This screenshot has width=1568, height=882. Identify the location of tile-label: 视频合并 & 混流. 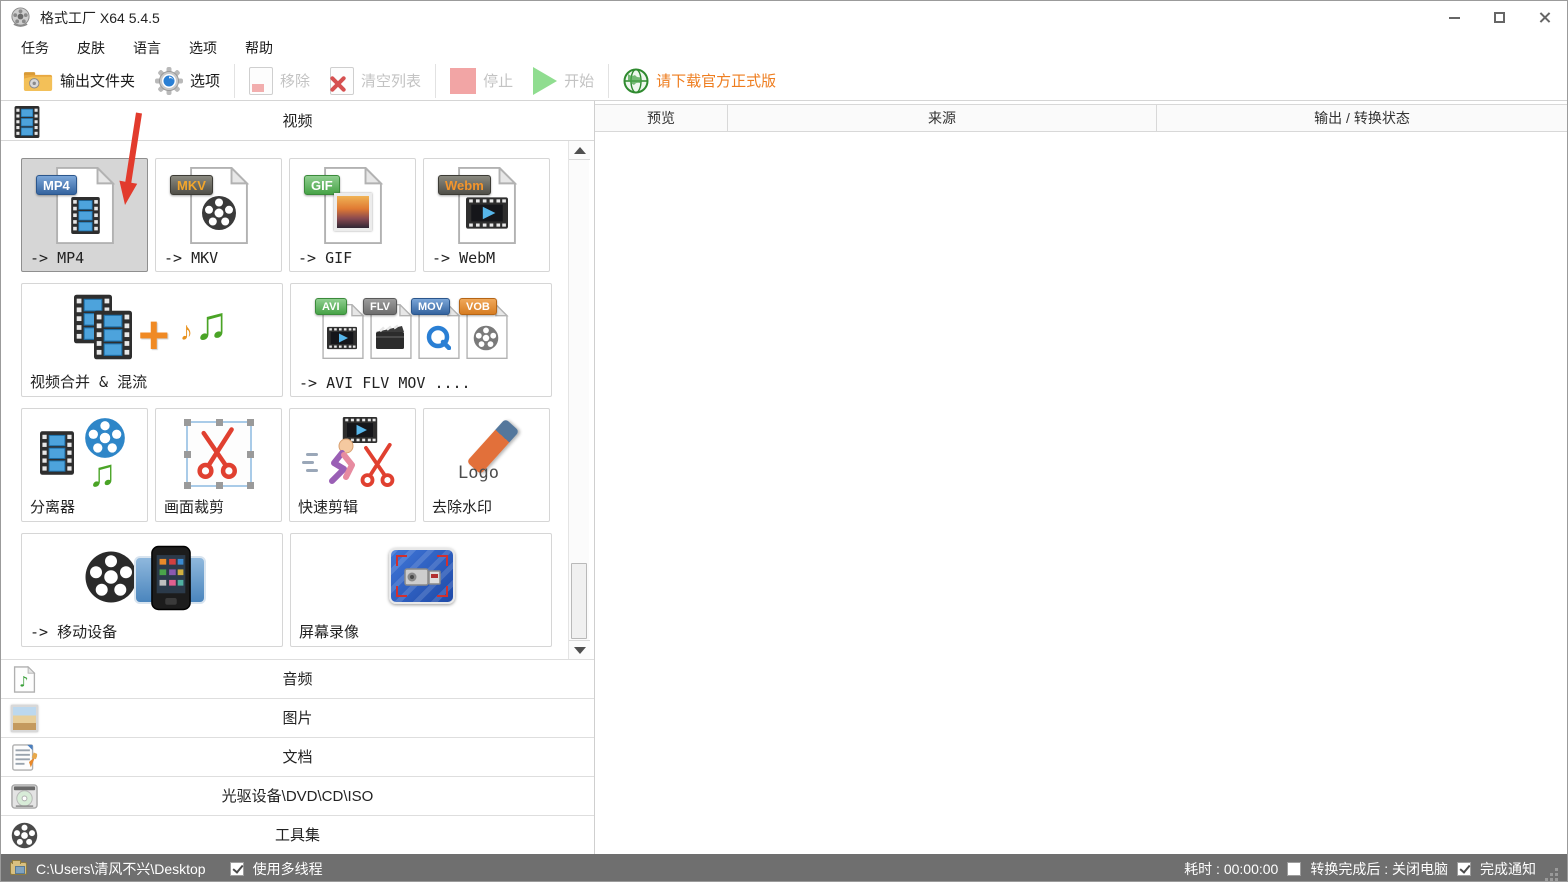
(89, 382).